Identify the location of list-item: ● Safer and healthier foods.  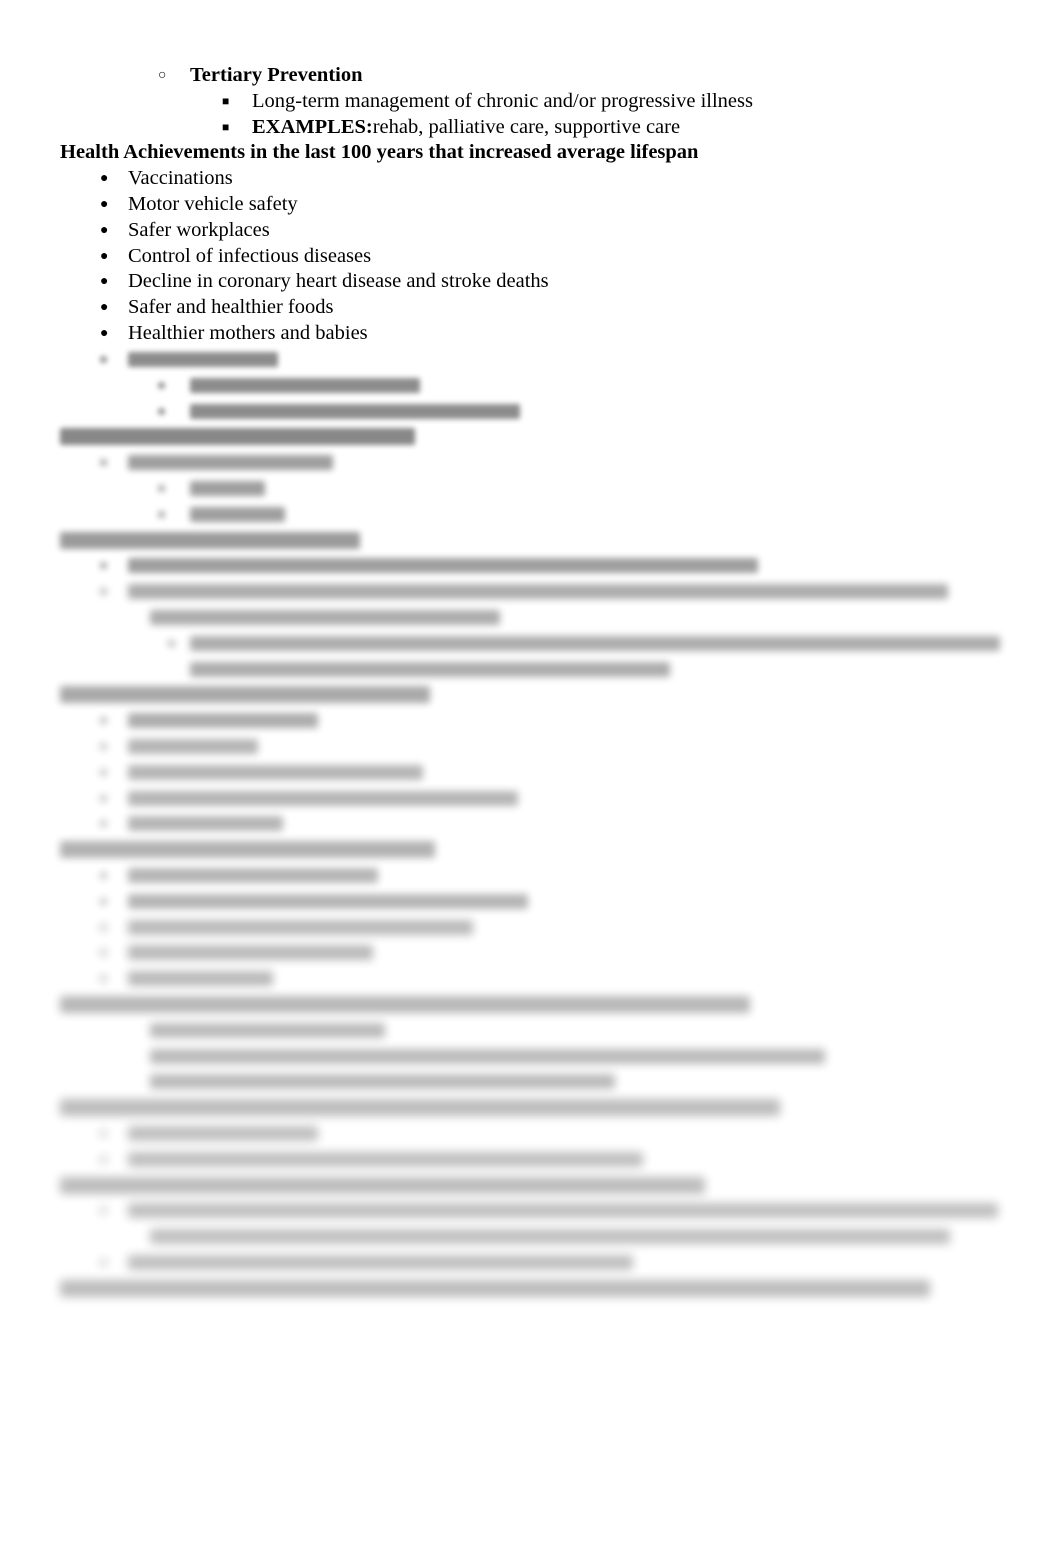
(531, 308).